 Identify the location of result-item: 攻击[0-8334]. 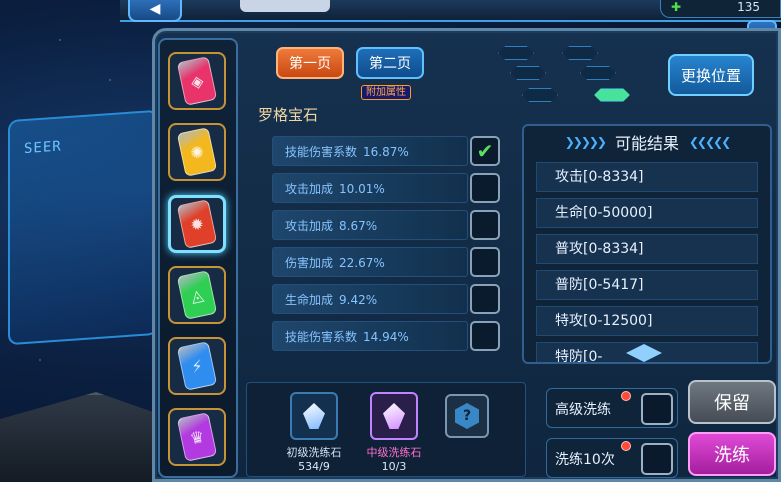
(647, 177).